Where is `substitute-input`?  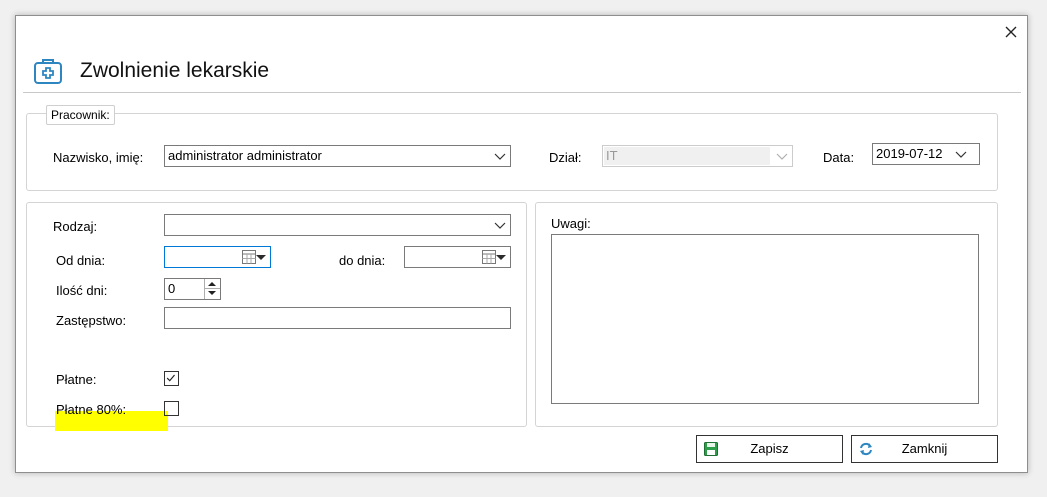 substitute-input is located at coordinates (337, 318).